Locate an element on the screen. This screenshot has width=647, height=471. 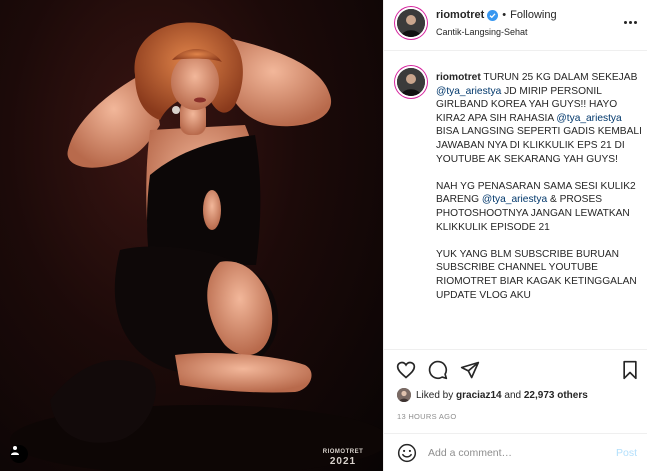
comment-input is located at coordinates (513, 453).